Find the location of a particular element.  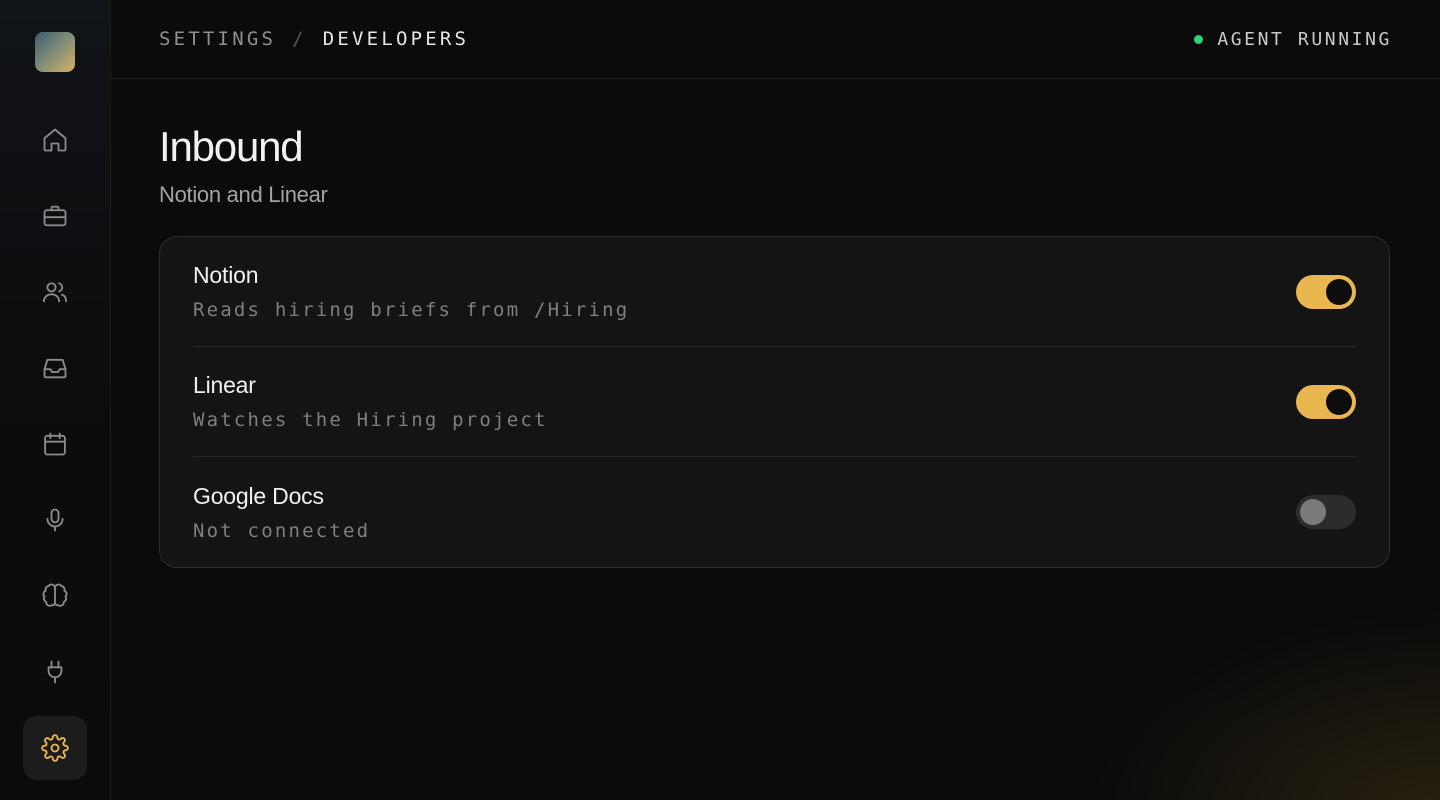

inbox-icon is located at coordinates (55, 368).